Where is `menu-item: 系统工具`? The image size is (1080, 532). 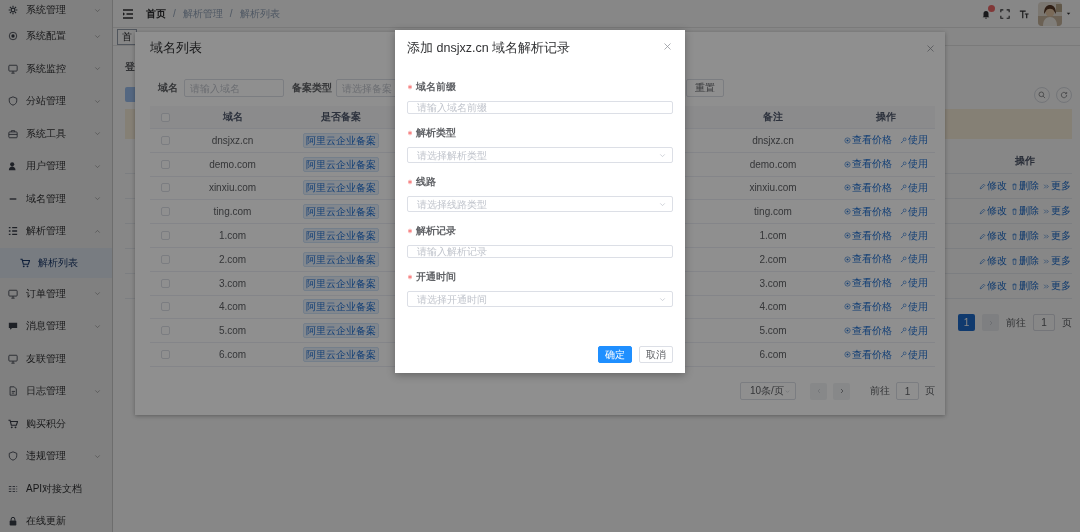 menu-item: 系统工具 is located at coordinates (56, 133).